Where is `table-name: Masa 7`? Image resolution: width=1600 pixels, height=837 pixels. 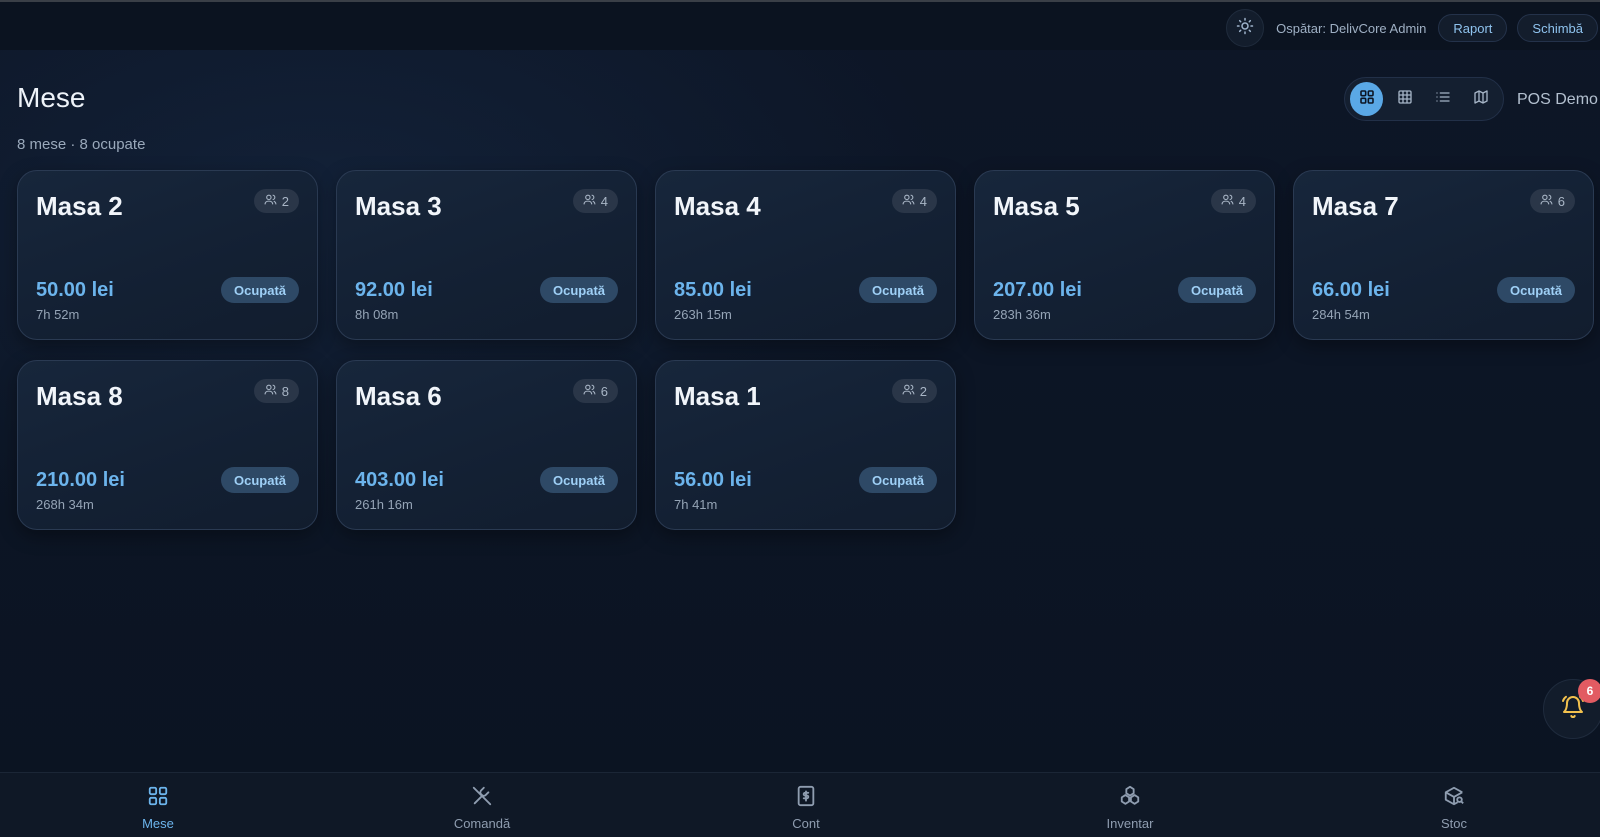 table-name: Masa 7 is located at coordinates (1355, 206).